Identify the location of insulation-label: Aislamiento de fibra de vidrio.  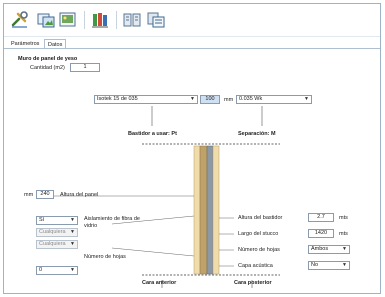
(112, 222).